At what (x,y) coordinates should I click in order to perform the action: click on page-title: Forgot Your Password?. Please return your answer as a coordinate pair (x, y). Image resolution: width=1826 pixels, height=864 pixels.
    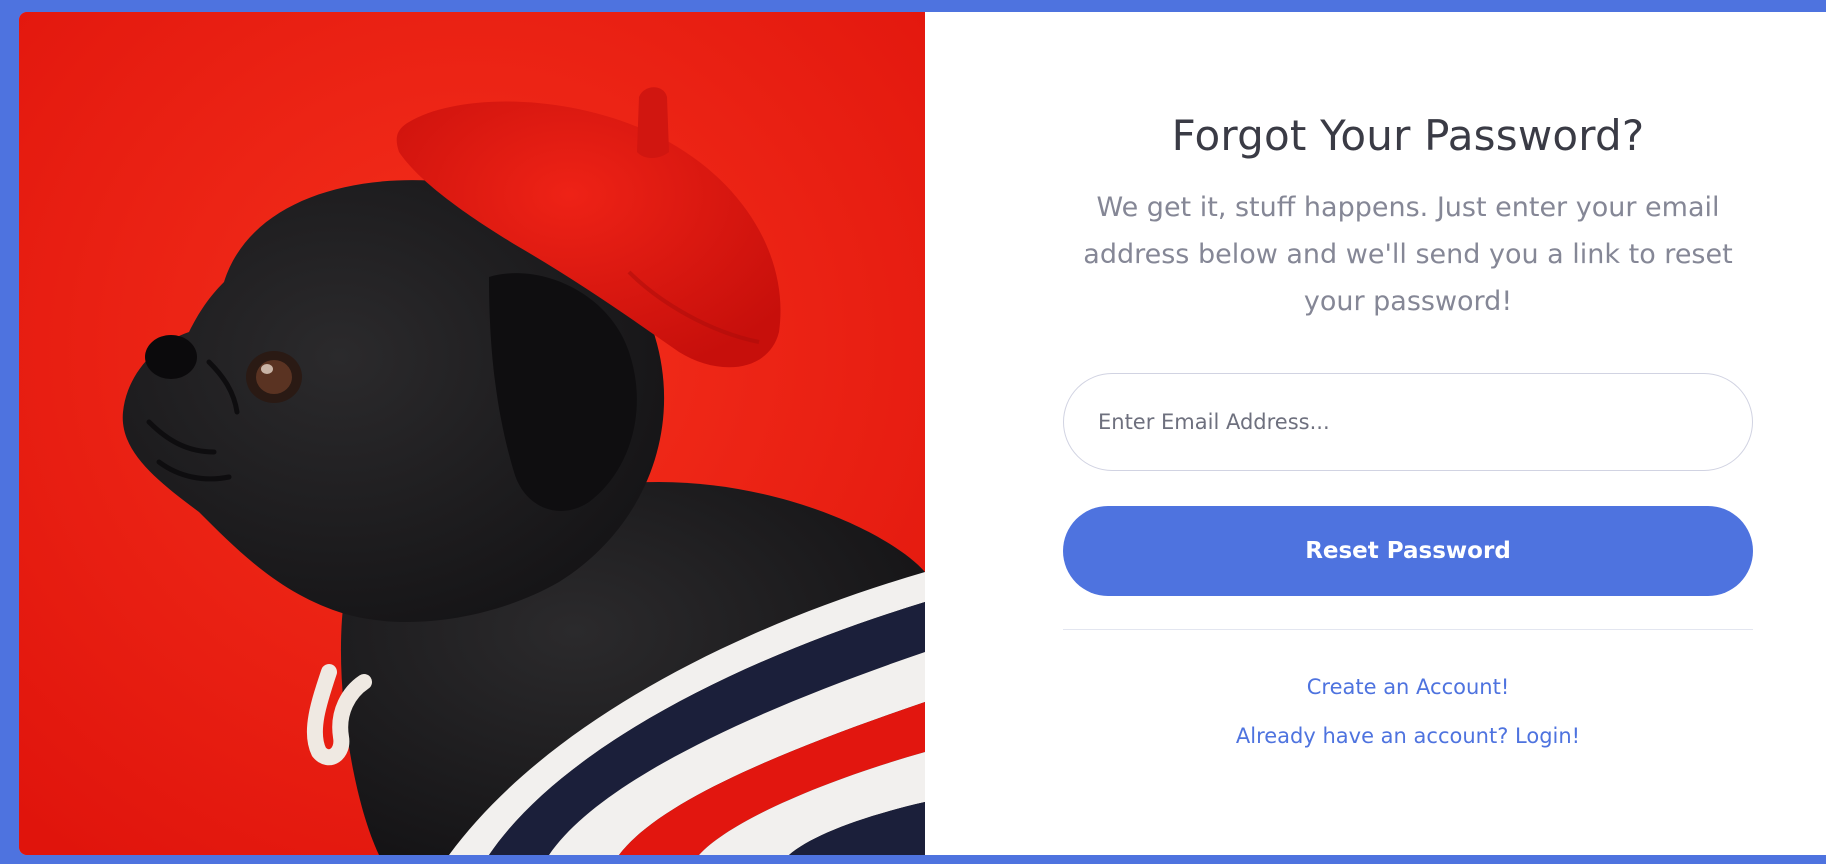
    Looking at the image, I should click on (1408, 135).